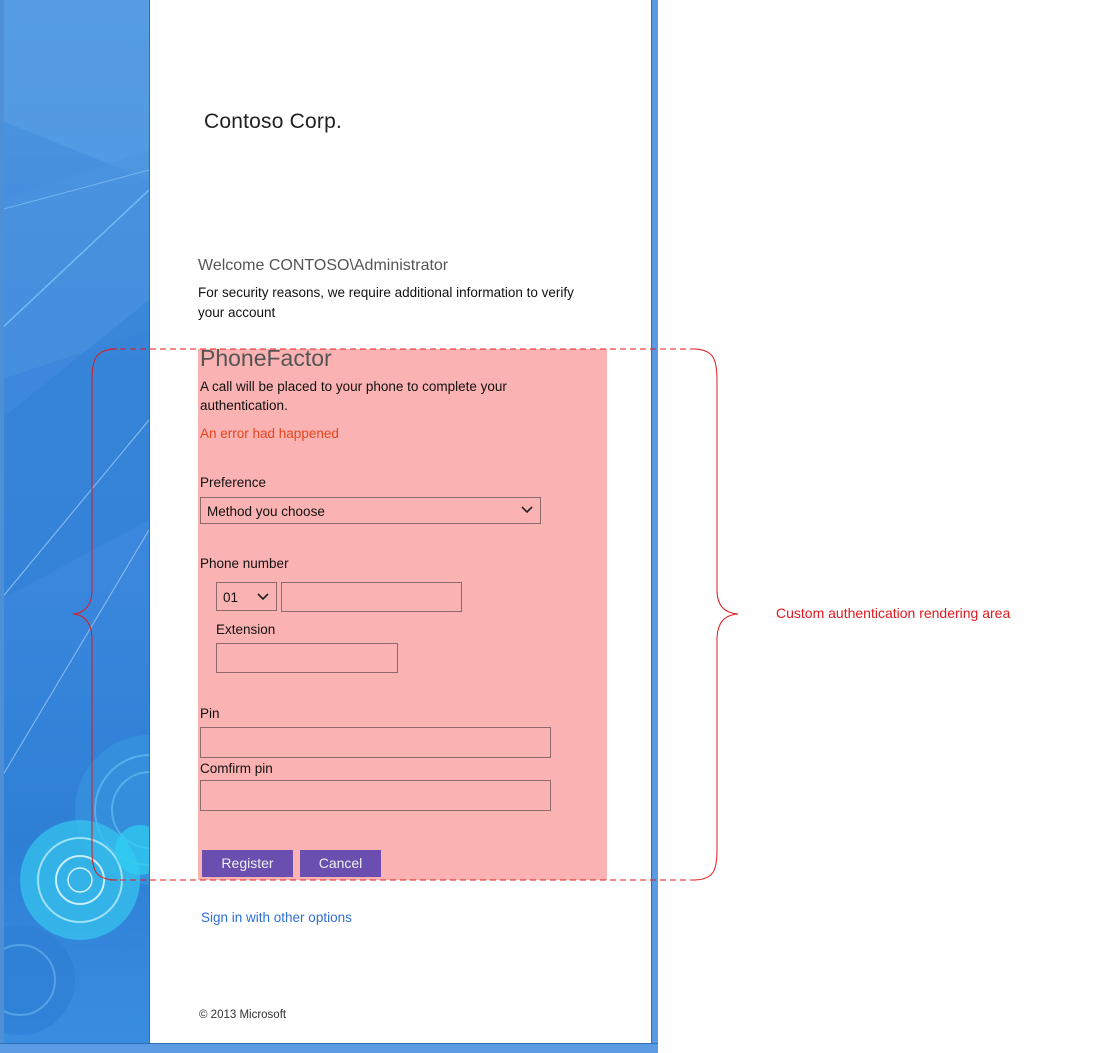 This screenshot has width=1116, height=1053. What do you see at coordinates (715, 614) in the screenshot?
I see `annotation-right-brace` at bounding box center [715, 614].